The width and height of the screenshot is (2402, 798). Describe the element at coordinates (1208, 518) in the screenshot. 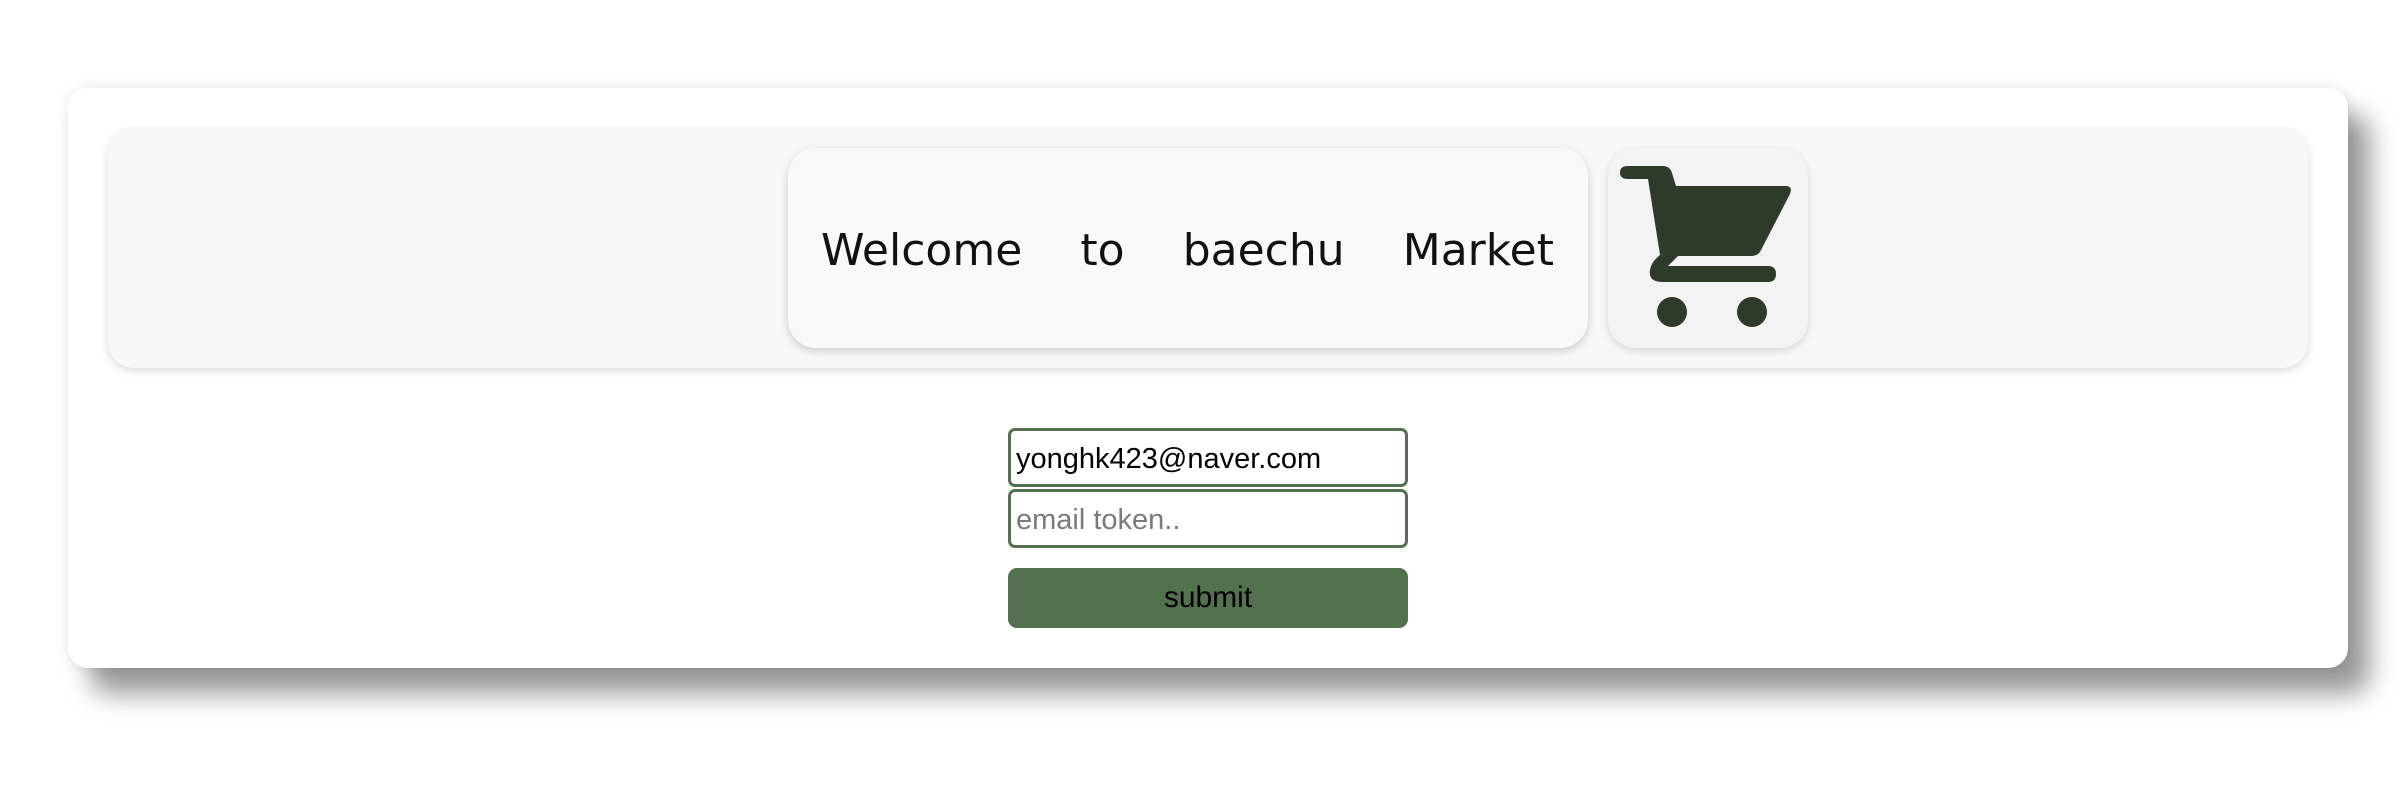

I see `email-token-field` at that location.